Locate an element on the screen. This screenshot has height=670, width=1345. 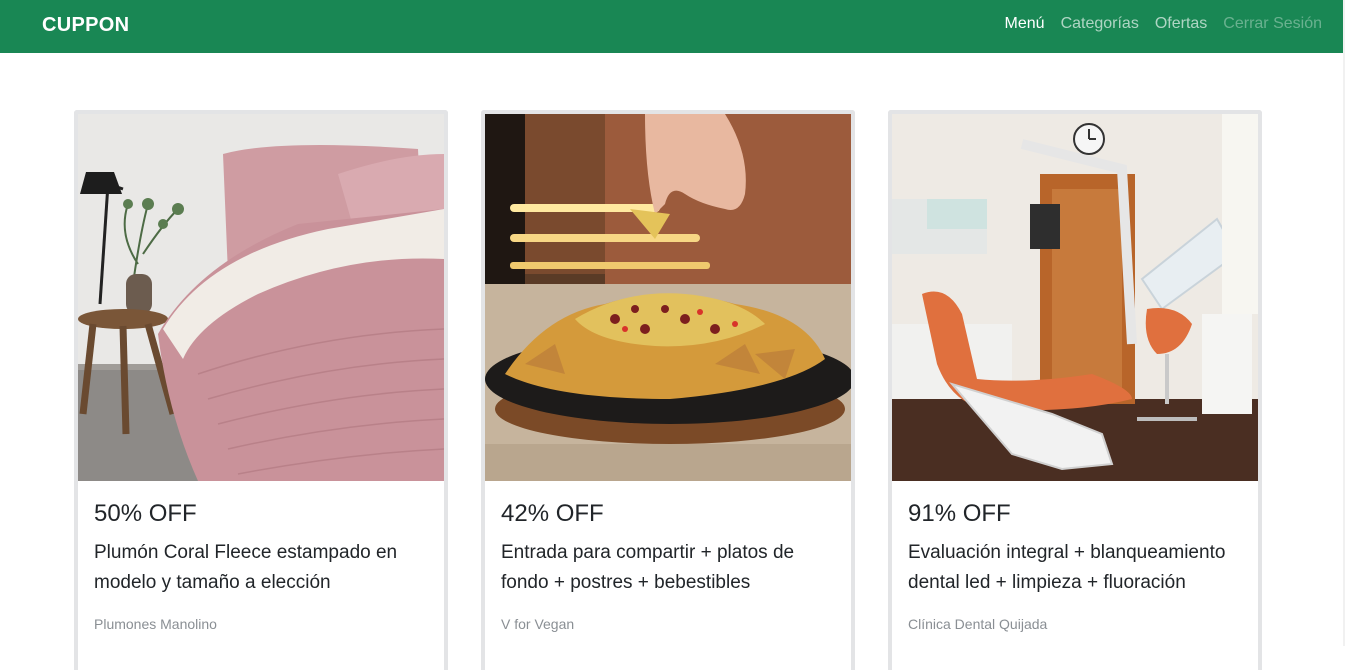
offer-discount: 50% OFF is located at coordinates (145, 513).